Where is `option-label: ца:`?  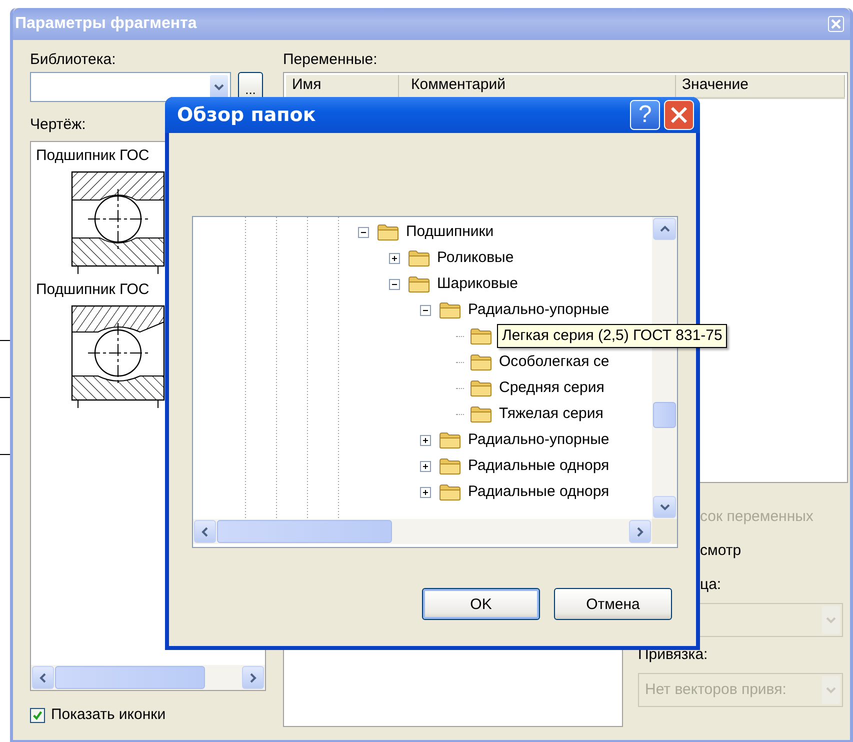
option-label: ца: is located at coordinates (711, 585).